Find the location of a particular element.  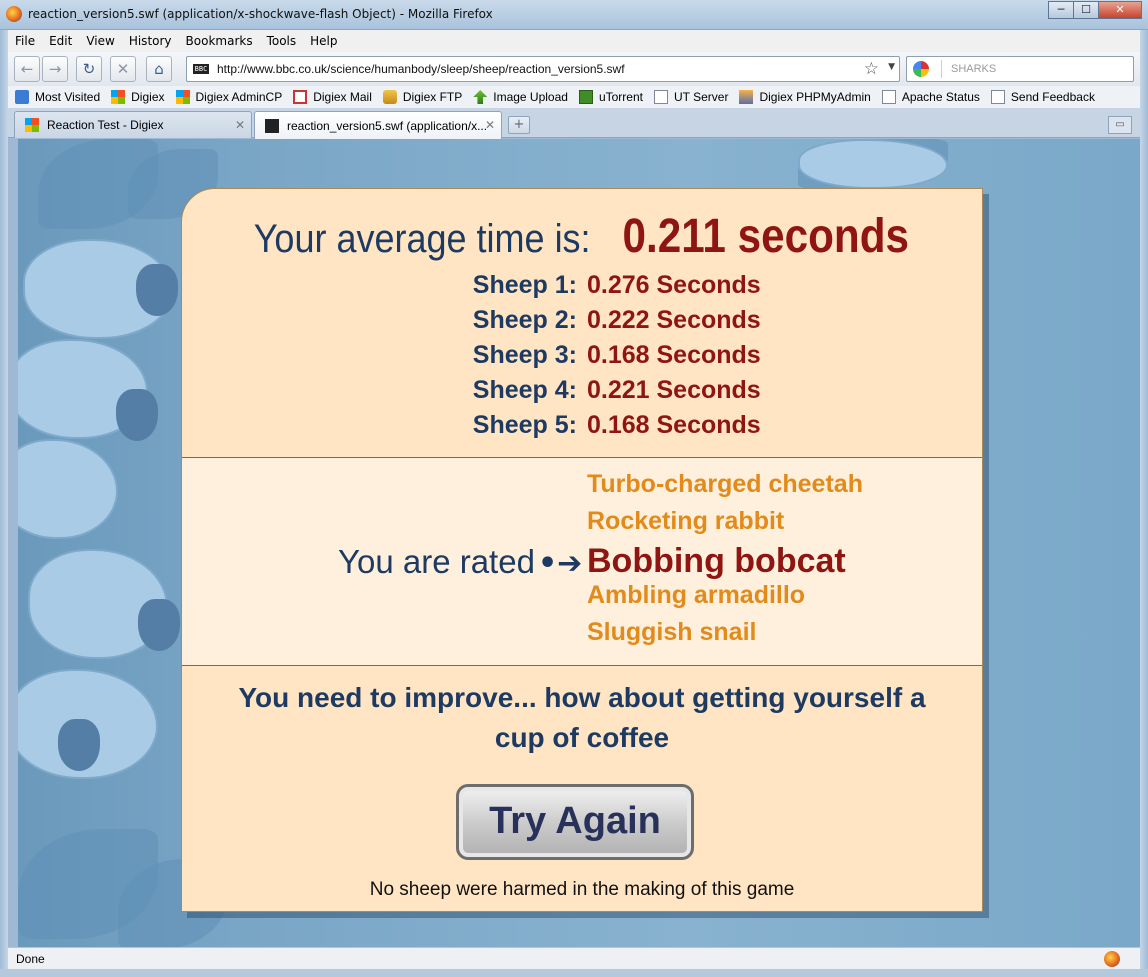

sheep-label: Sheep 4: is located at coordinates (524, 390).